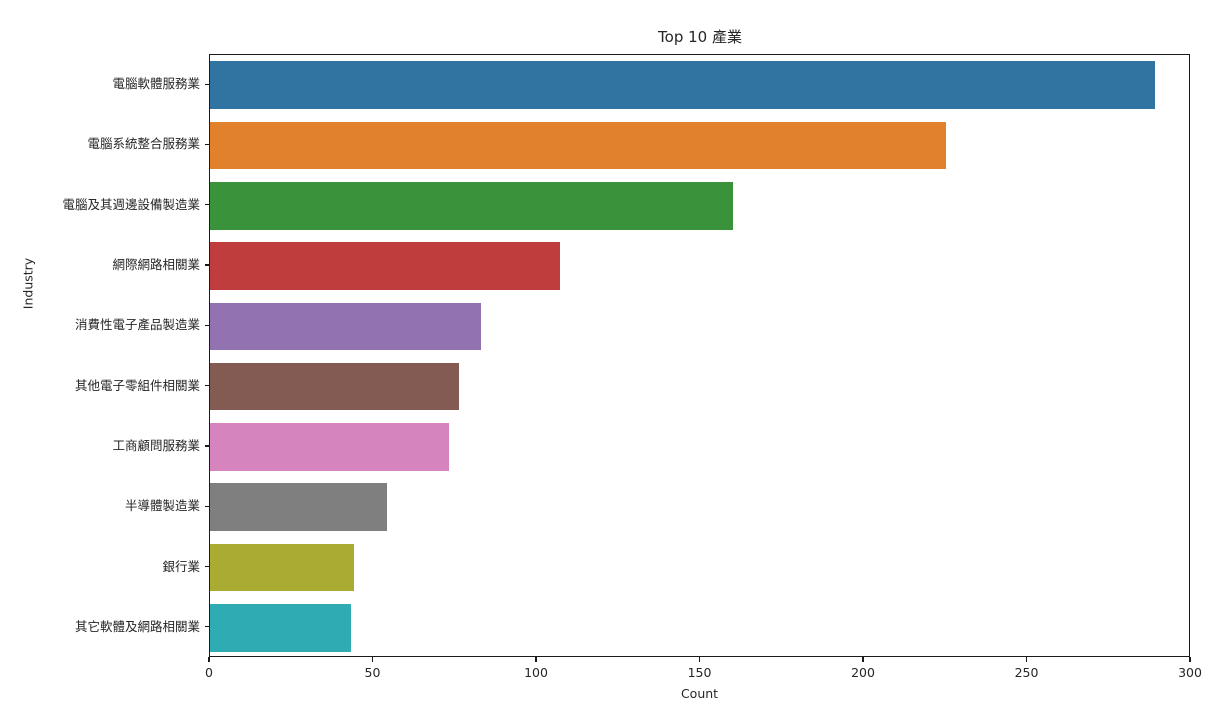 The height and width of the screenshot is (721, 1228). I want to click on y-tick-label: 網際網路相關業, so click(156, 265).